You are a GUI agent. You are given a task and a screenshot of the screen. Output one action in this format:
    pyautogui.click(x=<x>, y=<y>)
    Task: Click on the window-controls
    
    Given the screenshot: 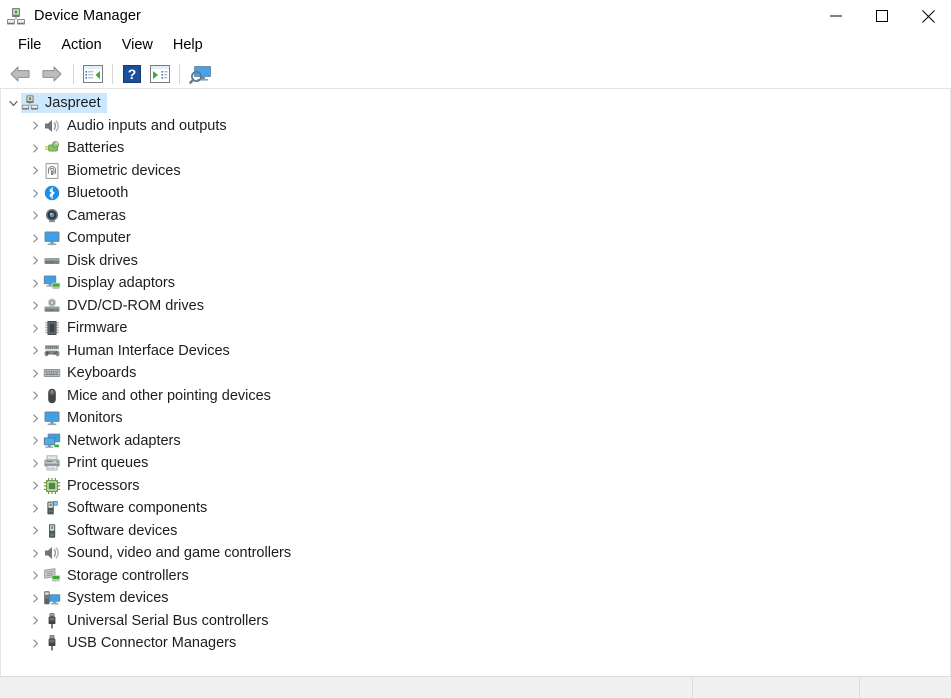 What is the action you would take?
    pyautogui.click(x=882, y=16)
    